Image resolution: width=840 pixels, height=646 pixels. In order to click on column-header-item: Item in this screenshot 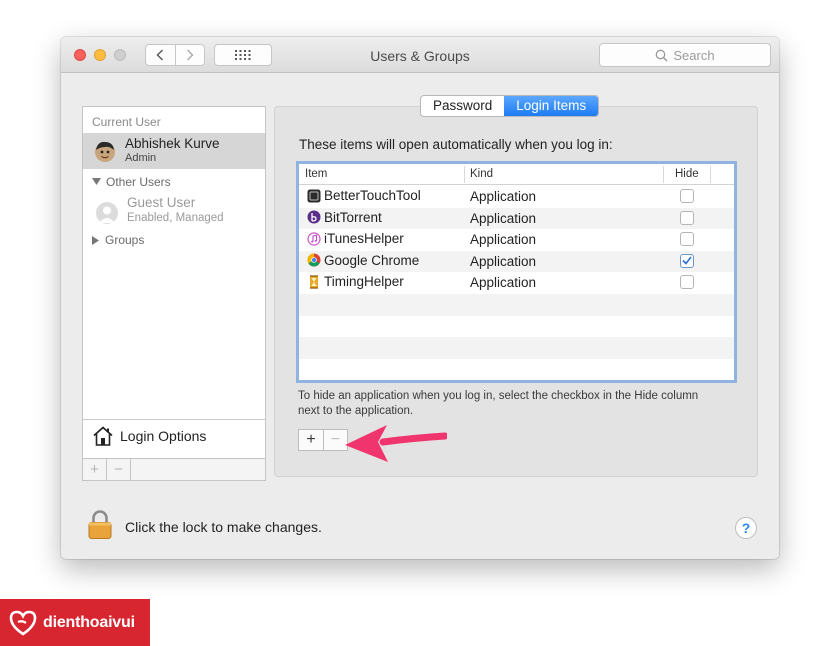, I will do `click(316, 174)`.